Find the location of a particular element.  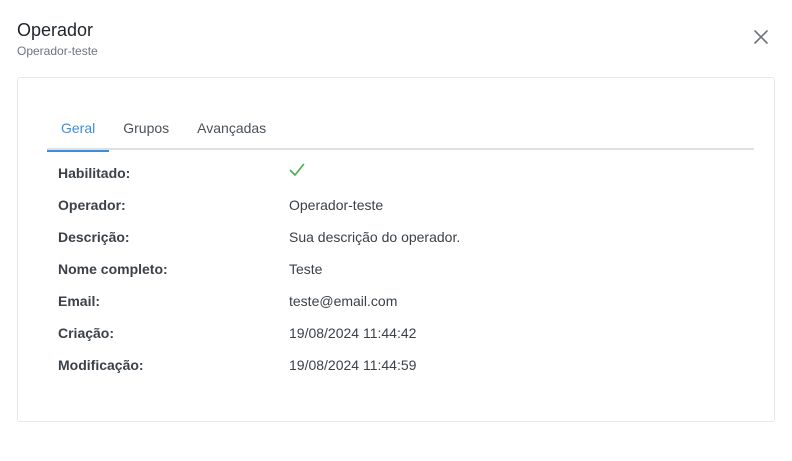

operator-label: Operador: is located at coordinates (92, 205).